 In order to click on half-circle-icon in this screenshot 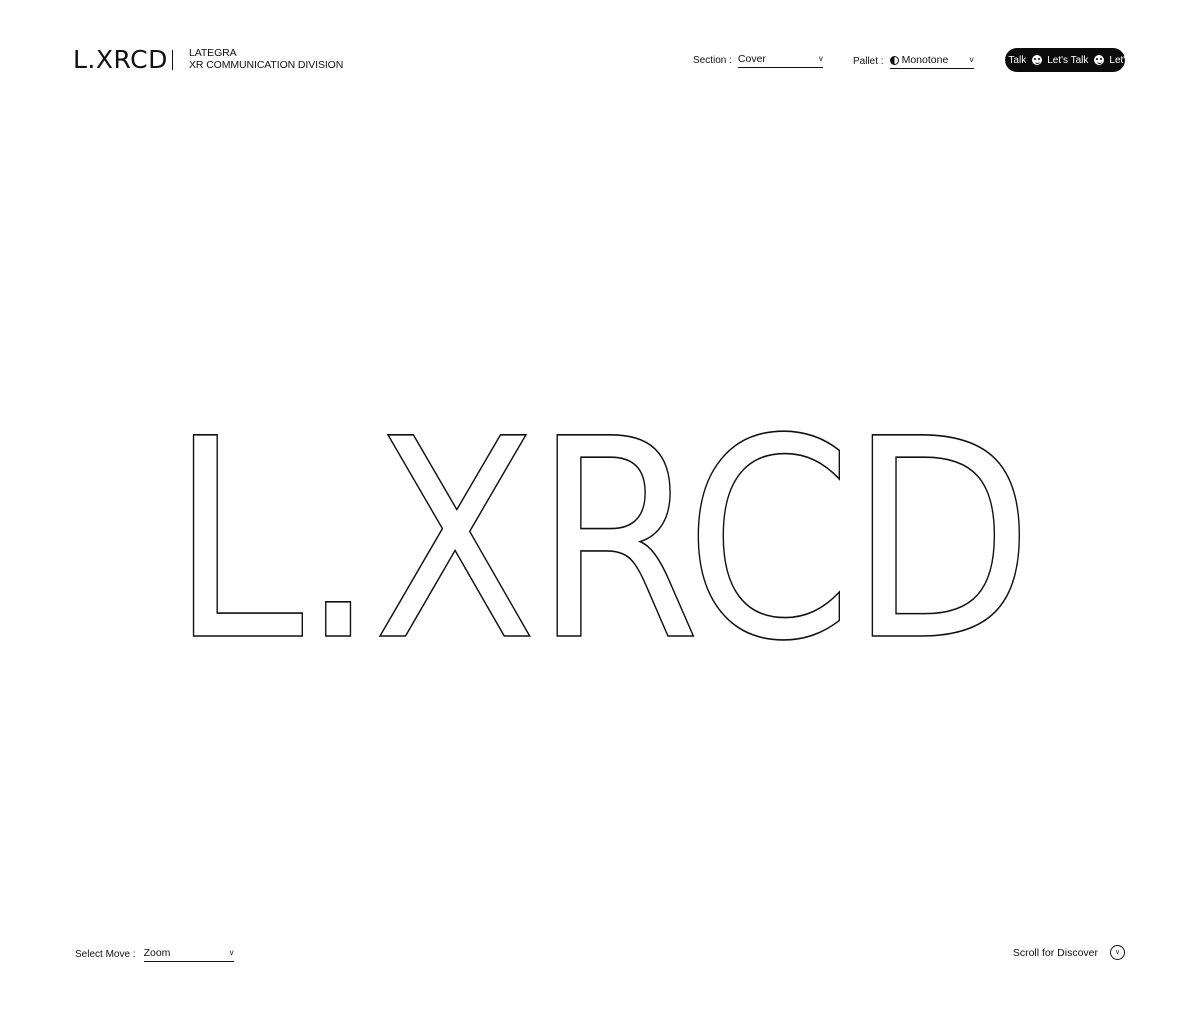, I will do `click(894, 60)`.